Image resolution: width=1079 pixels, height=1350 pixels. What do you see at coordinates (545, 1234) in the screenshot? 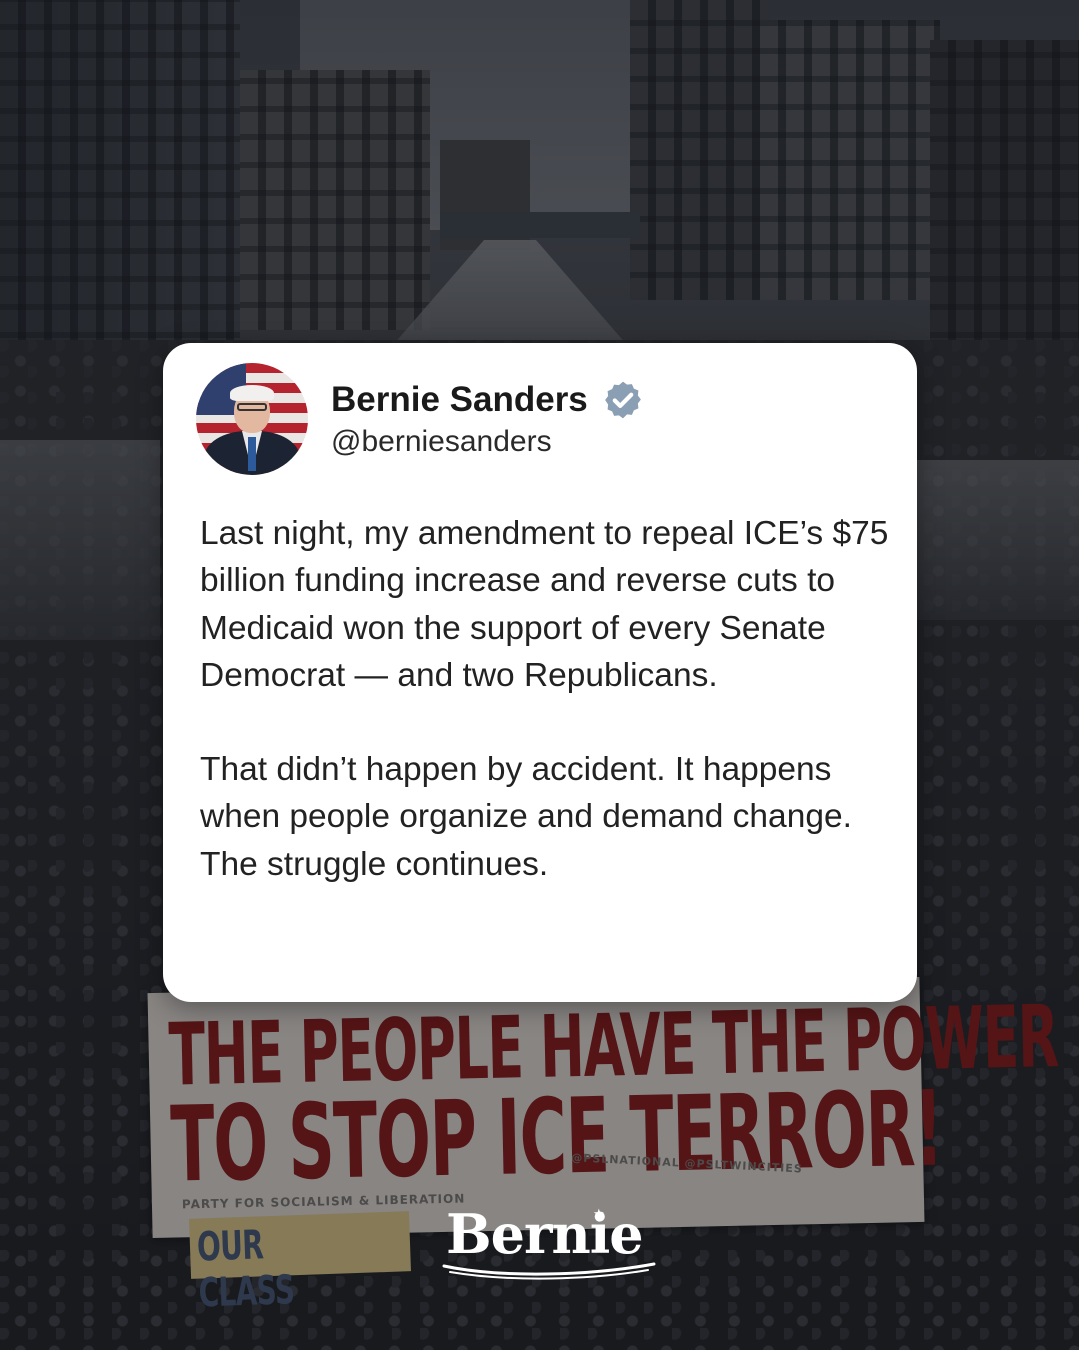
I see `logo-wordmark: Bernie` at bounding box center [545, 1234].